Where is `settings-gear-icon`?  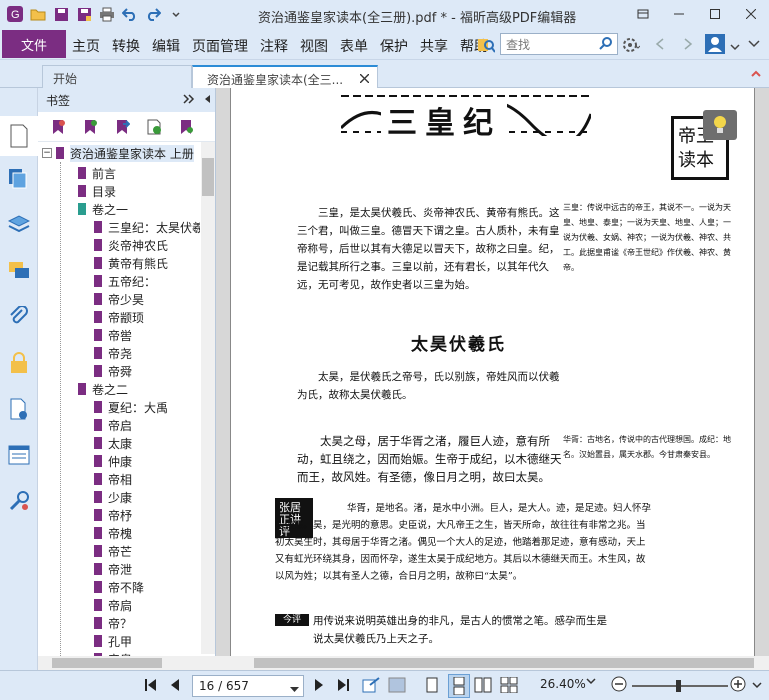 settings-gear-icon is located at coordinates (631, 47).